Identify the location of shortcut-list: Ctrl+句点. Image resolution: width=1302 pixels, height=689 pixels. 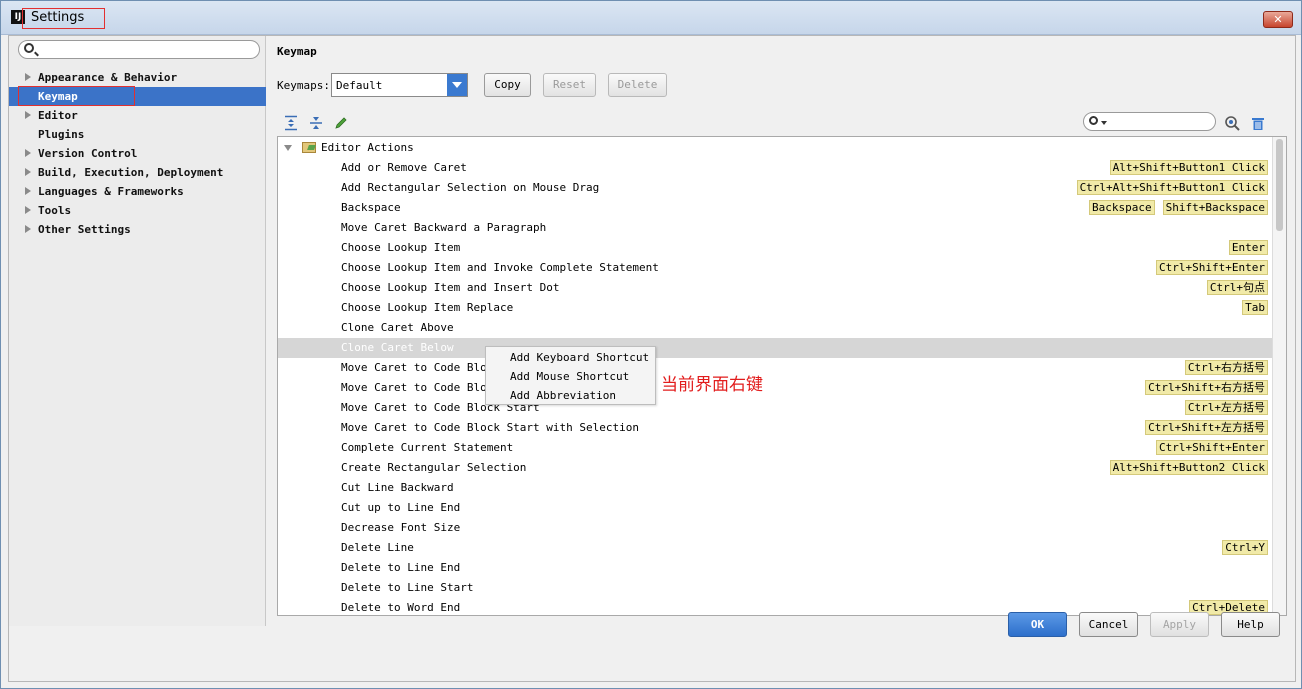
(1237, 287).